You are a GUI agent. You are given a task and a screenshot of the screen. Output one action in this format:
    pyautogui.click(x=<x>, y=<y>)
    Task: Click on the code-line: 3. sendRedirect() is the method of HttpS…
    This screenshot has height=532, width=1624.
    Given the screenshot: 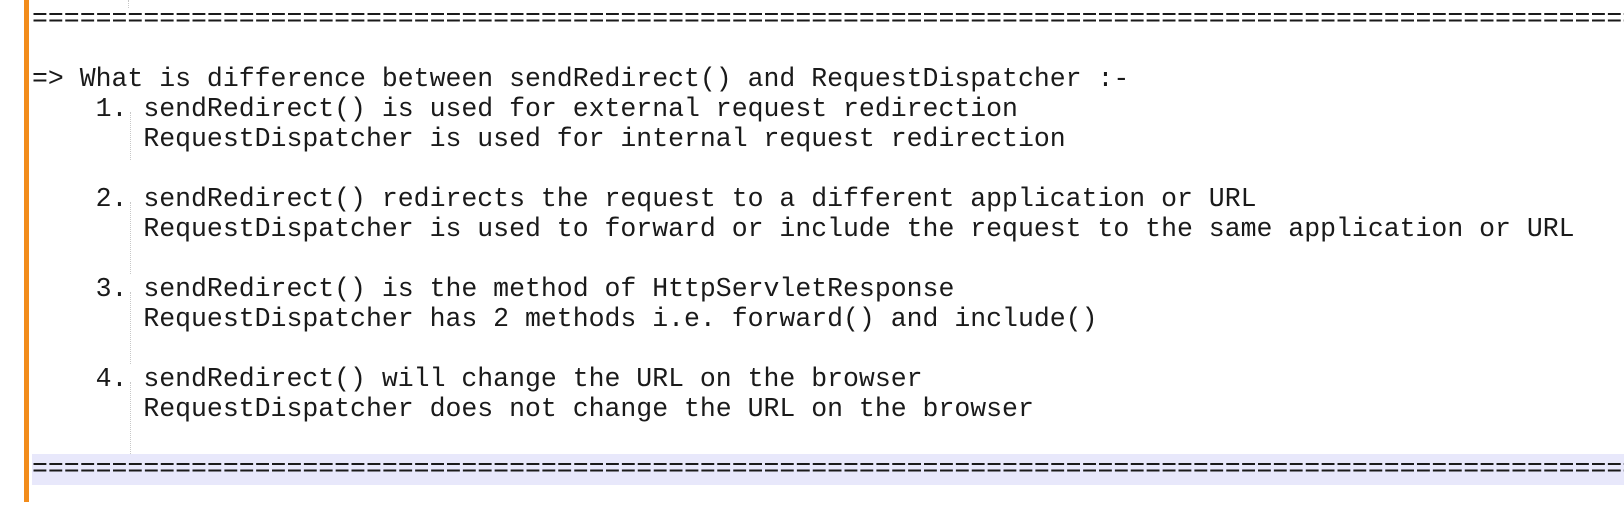 What is the action you would take?
    pyautogui.click(x=493, y=289)
    